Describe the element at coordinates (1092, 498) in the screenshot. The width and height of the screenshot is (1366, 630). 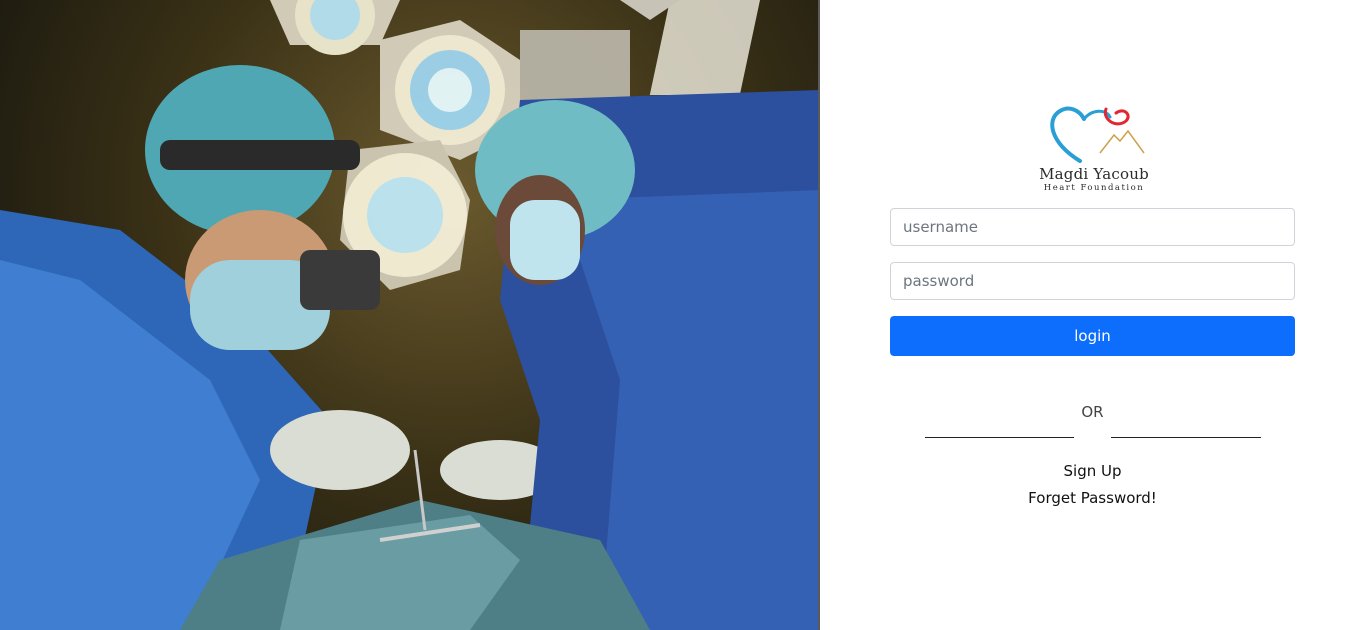
I see `forget-password-link: Forget Password!` at that location.